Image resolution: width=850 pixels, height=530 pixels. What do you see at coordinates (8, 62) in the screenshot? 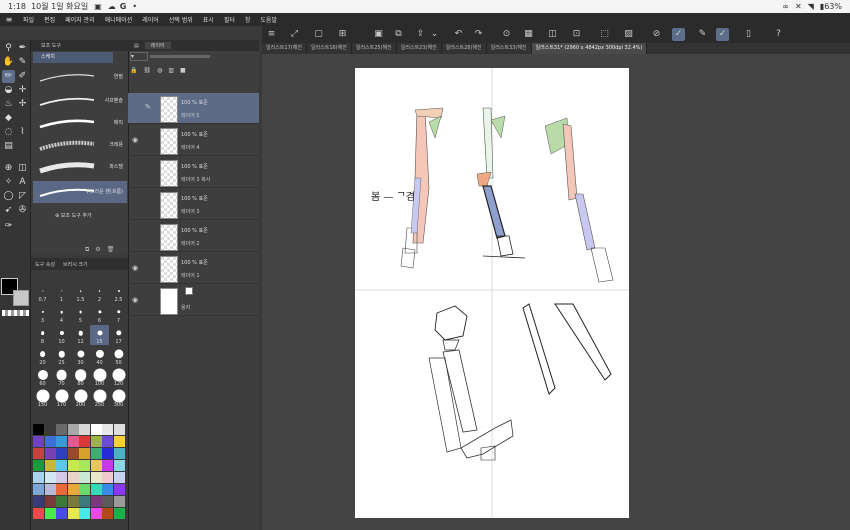
I see `hand-icon: ✋` at bounding box center [8, 62].